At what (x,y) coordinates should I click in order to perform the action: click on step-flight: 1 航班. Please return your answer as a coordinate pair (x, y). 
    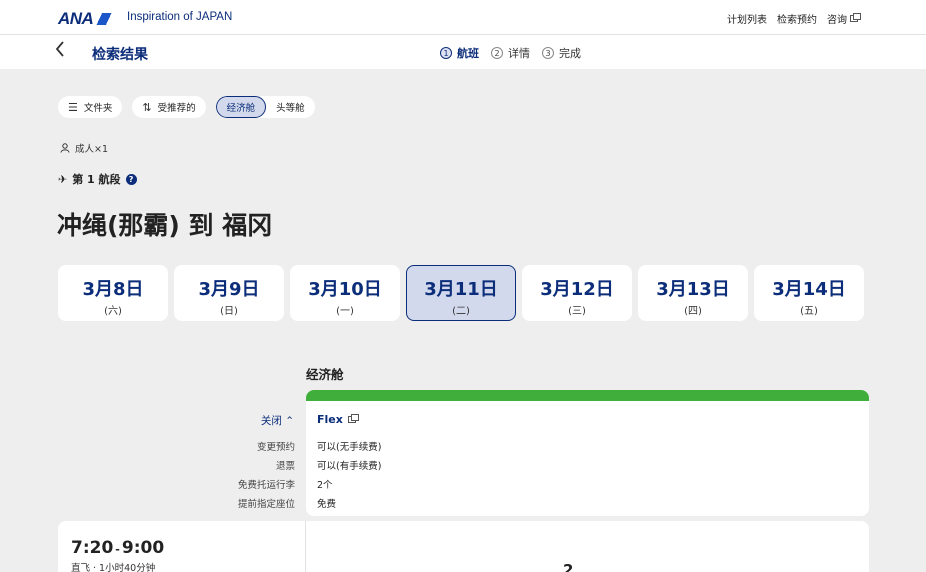
    Looking at the image, I should click on (459, 53).